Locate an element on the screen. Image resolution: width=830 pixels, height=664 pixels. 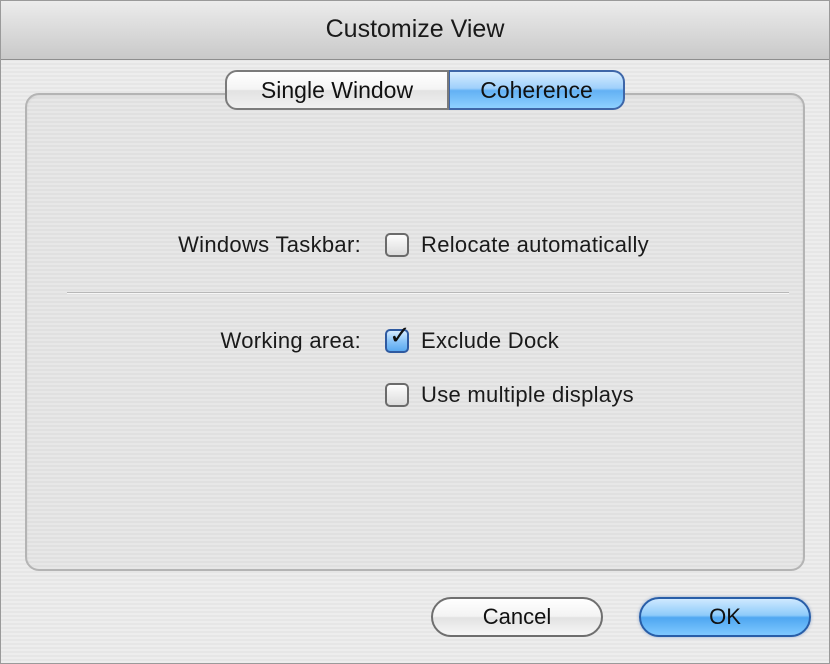
tab-single-window-label: Single Window is located at coordinates (337, 89).